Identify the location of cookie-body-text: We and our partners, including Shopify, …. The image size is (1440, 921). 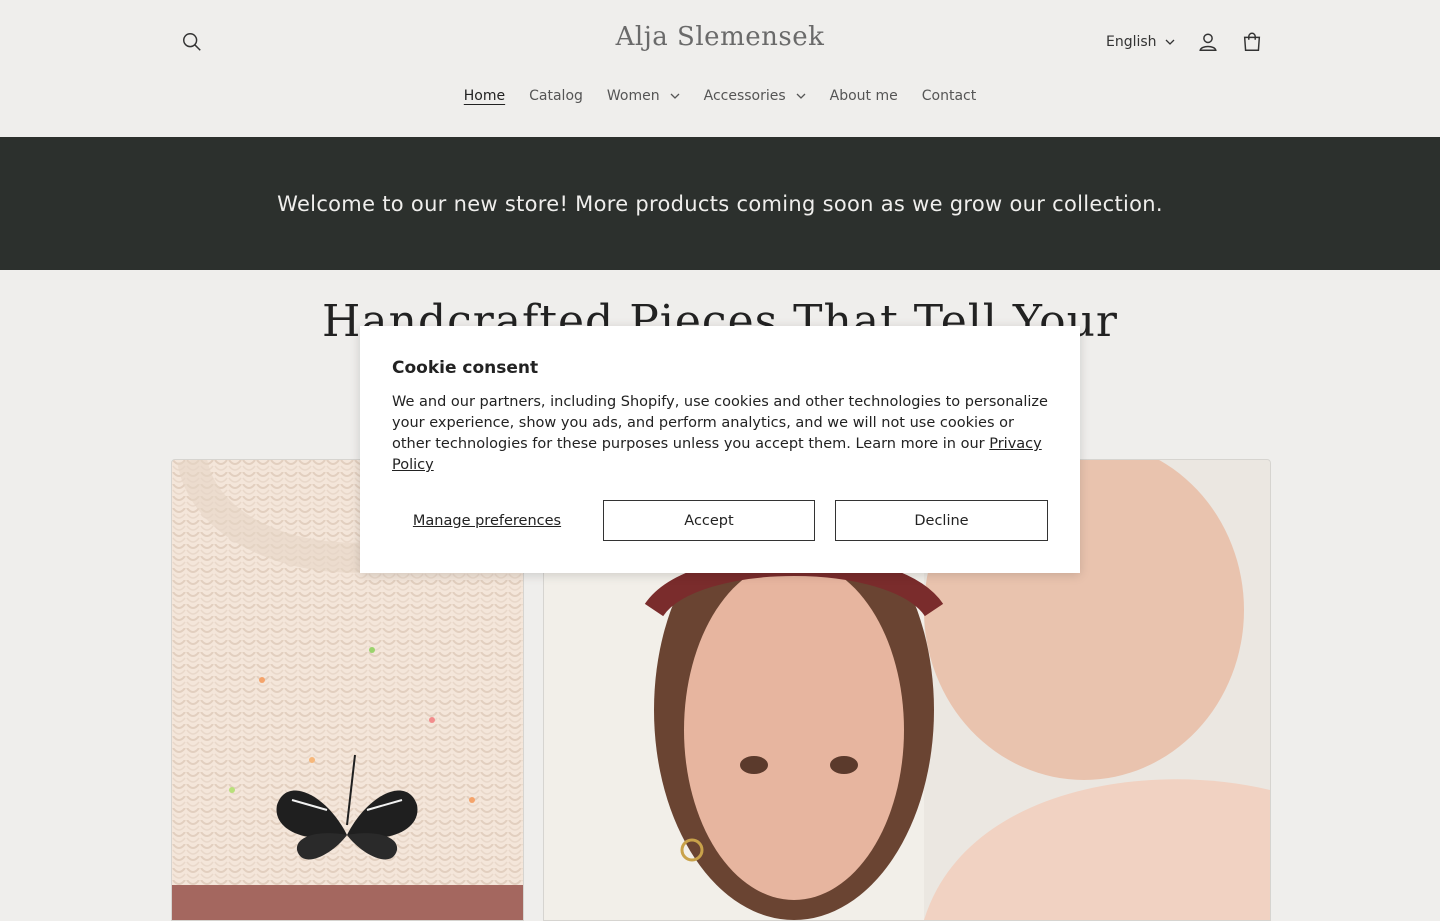
(720, 423).